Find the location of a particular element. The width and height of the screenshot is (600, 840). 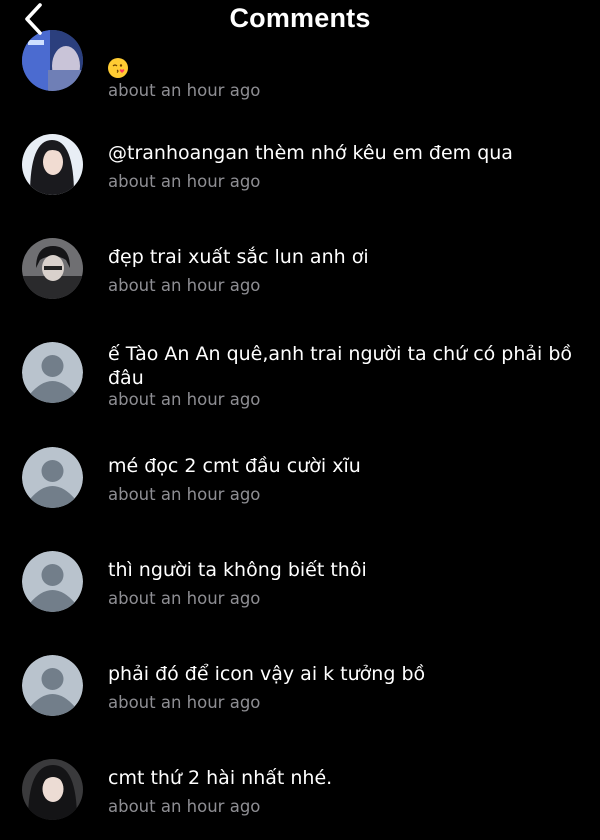

page-title: Comments is located at coordinates (300, 18).